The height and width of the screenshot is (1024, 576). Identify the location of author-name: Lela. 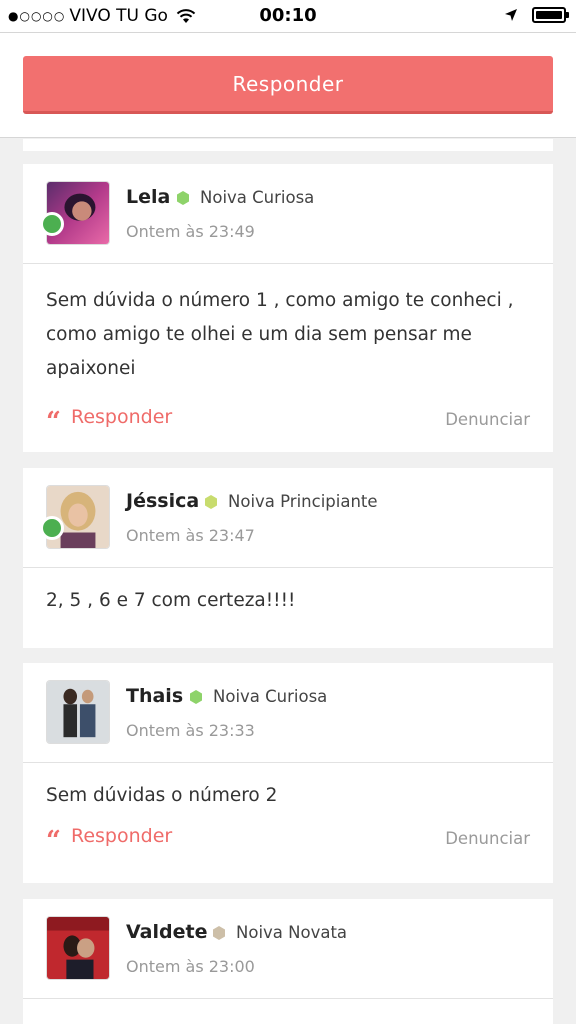
(148, 197).